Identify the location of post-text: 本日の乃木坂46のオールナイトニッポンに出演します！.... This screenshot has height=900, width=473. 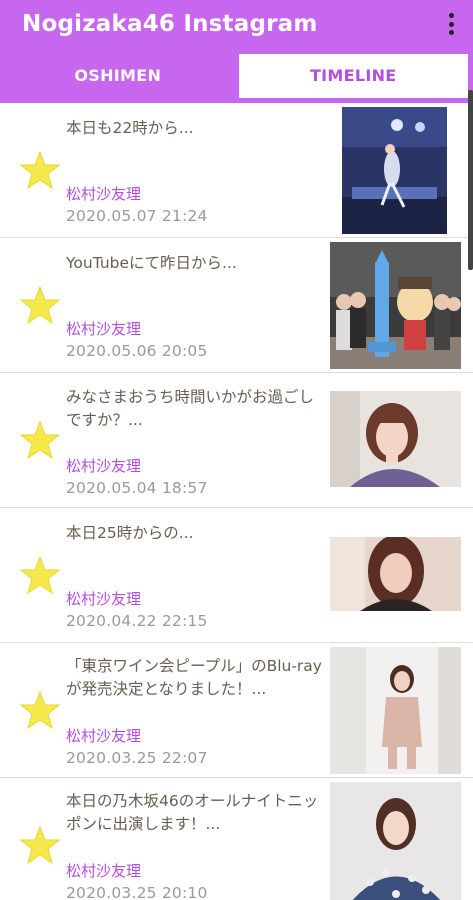
(192, 812).